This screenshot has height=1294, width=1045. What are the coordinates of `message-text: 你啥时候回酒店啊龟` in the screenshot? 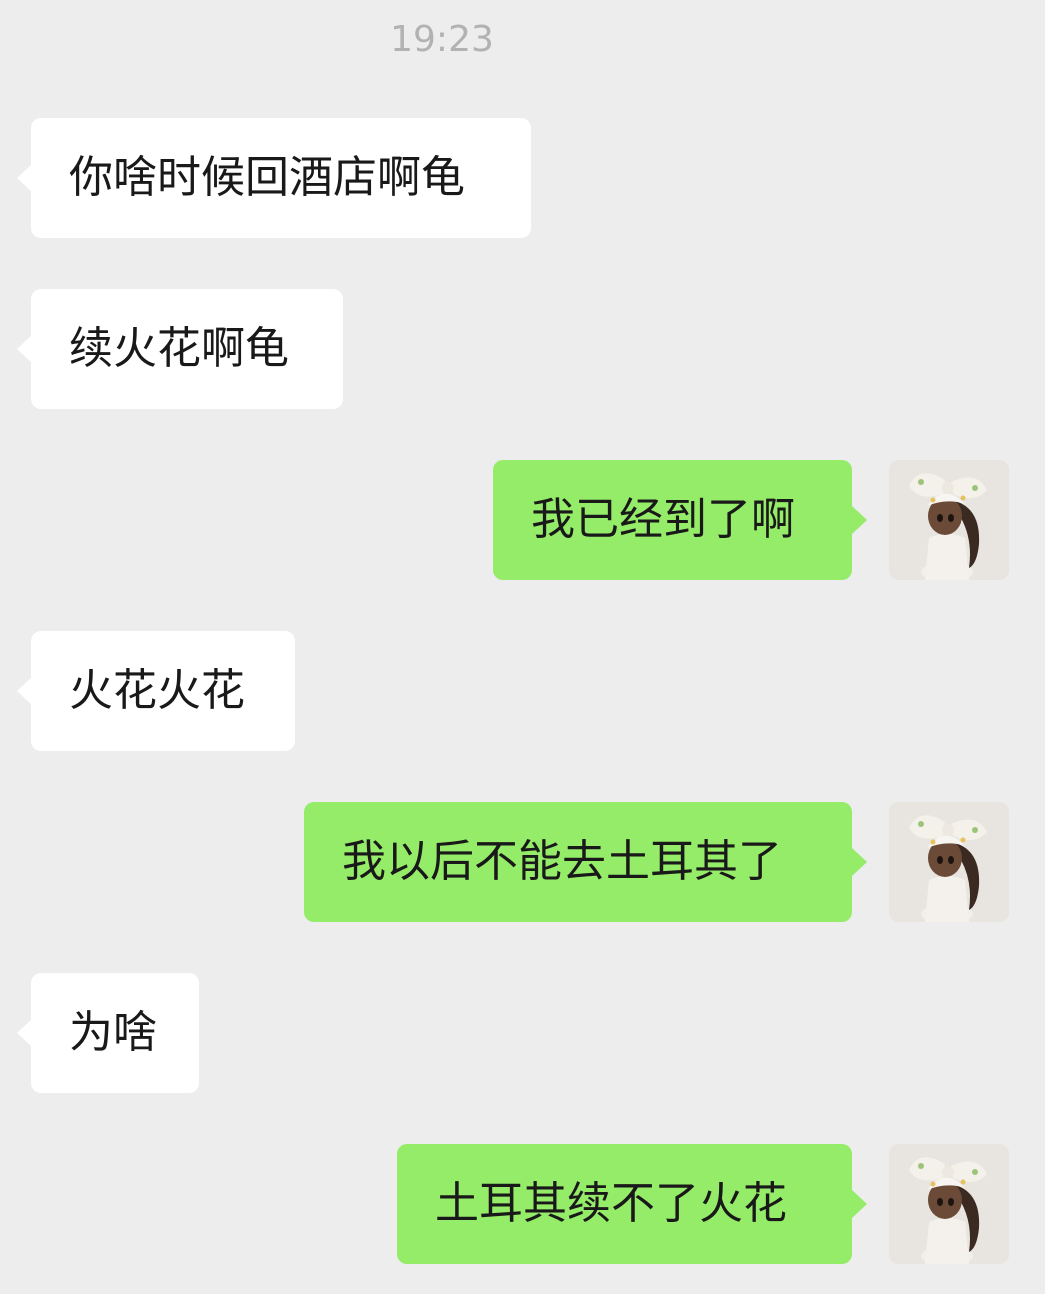 It's located at (267, 177).